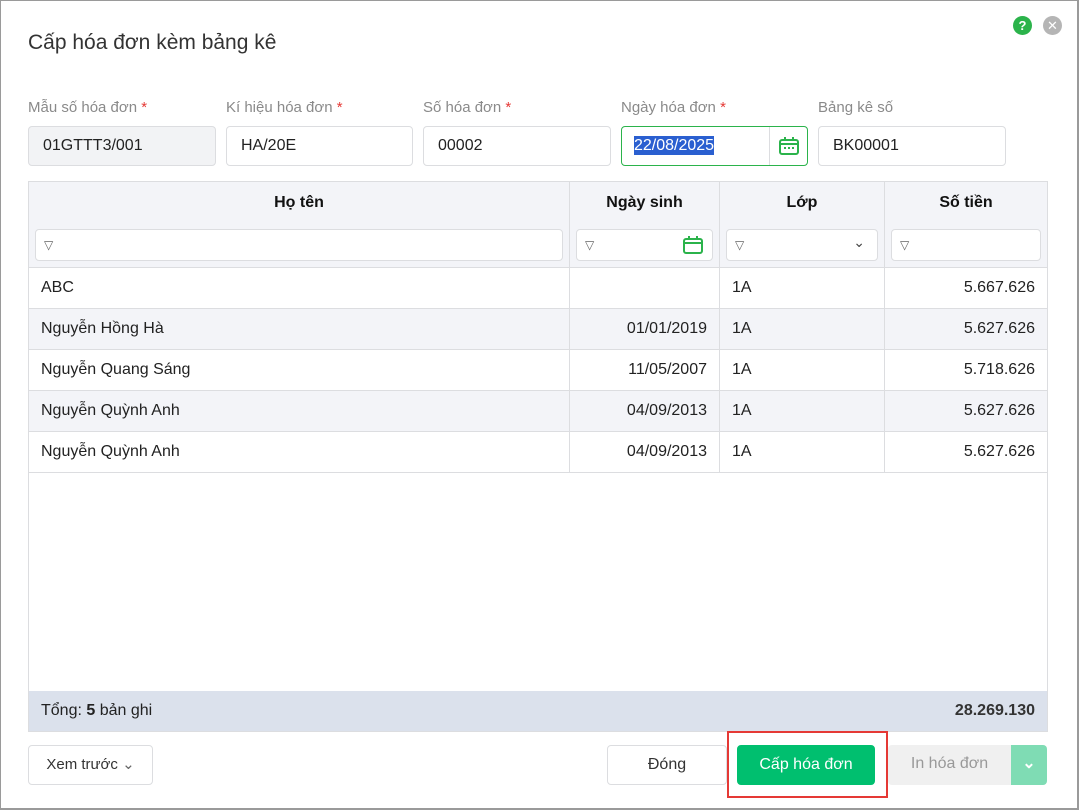  I want to click on total-amount: 28.269.130, so click(994, 710).